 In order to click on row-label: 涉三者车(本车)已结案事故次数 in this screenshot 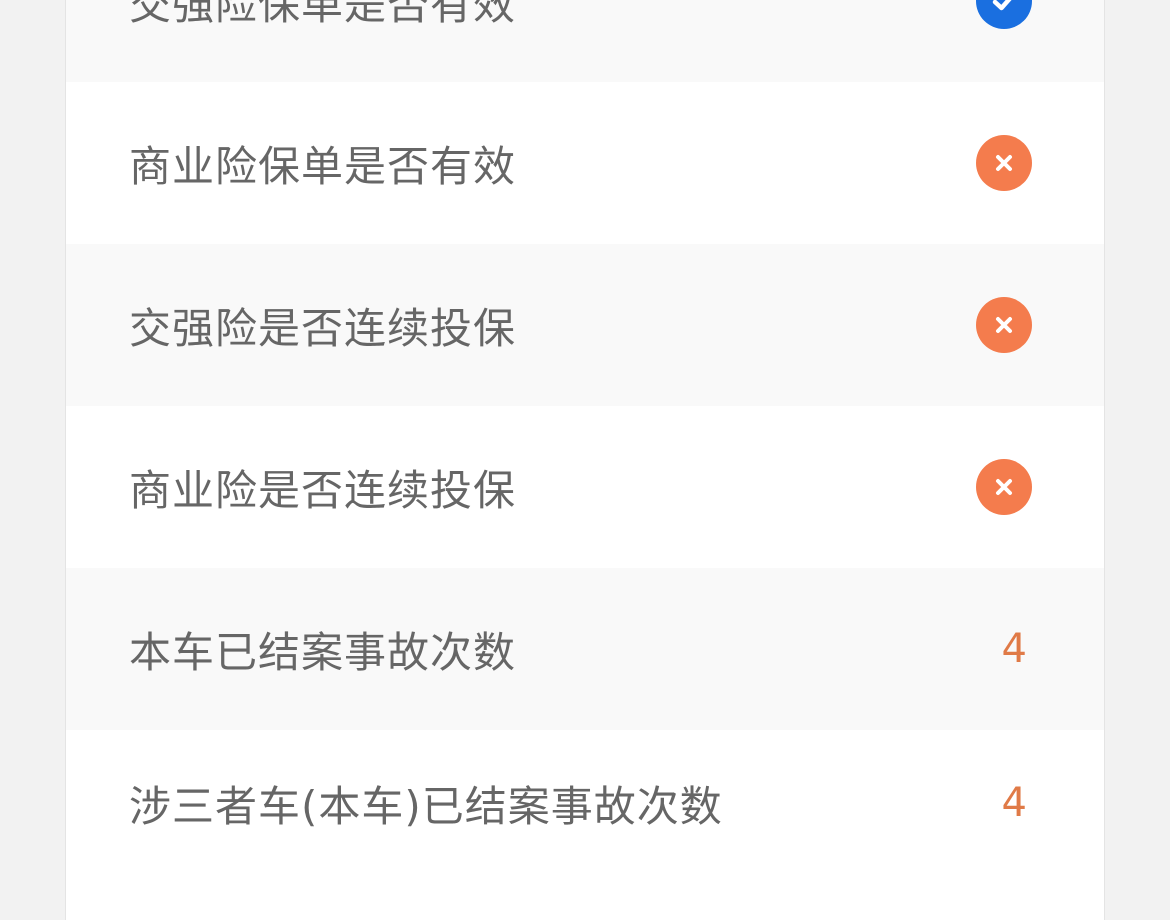, I will do `click(426, 806)`.